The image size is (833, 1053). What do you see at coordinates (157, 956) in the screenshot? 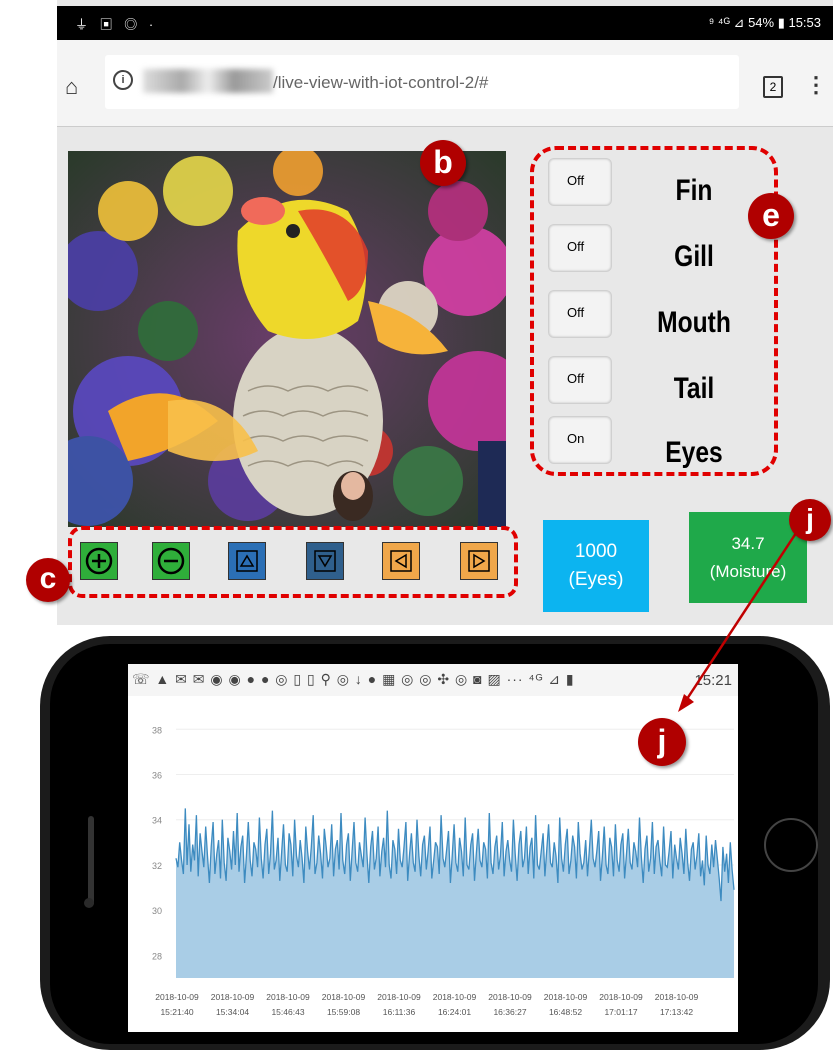
I see `y-tick-label: 28` at bounding box center [157, 956].